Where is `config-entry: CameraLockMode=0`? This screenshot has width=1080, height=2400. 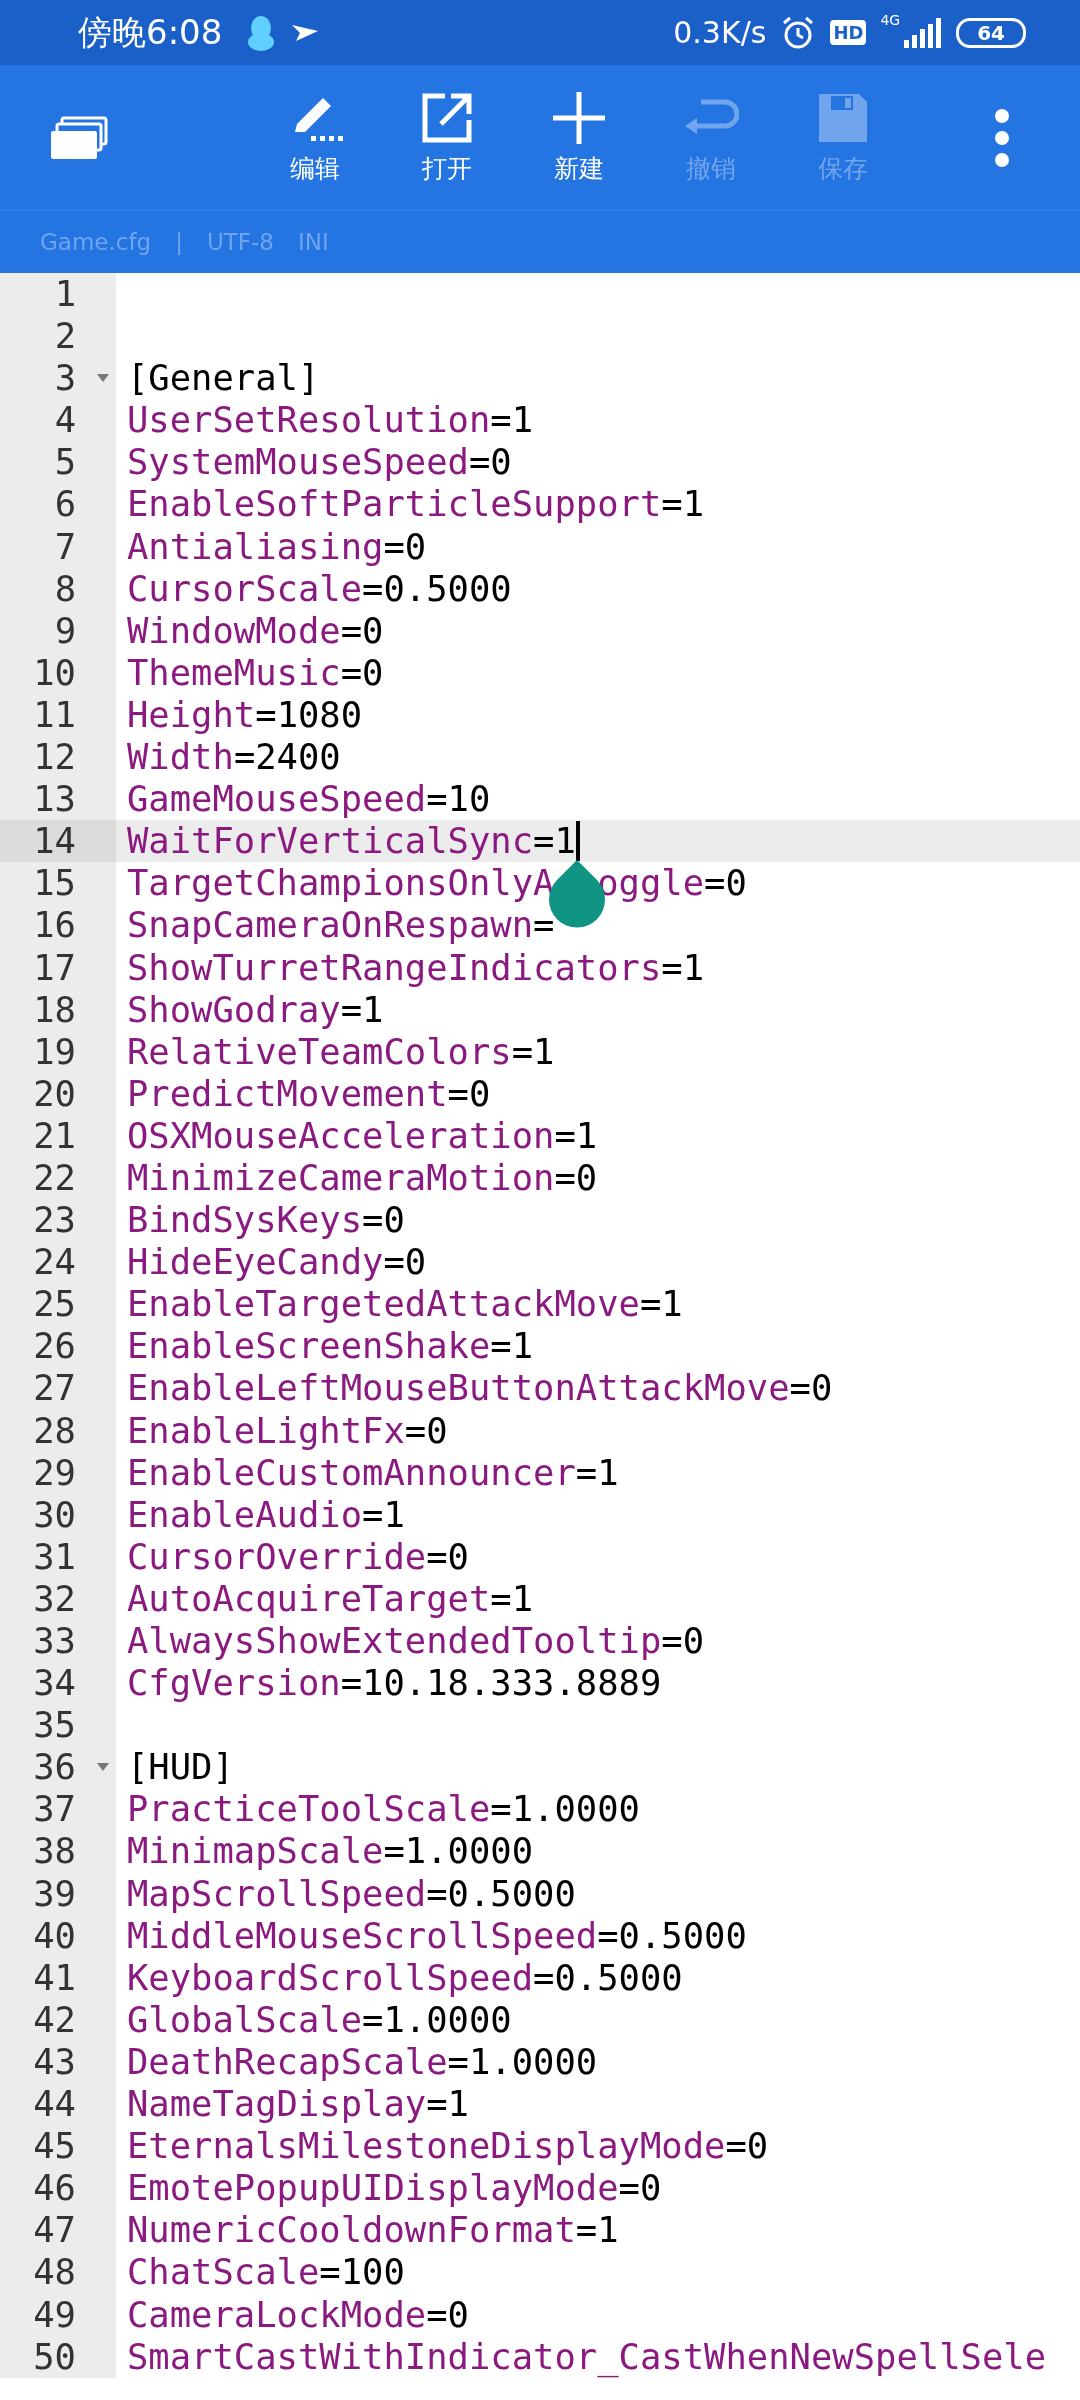
config-entry: CameraLockMode=0 is located at coordinates (298, 2314).